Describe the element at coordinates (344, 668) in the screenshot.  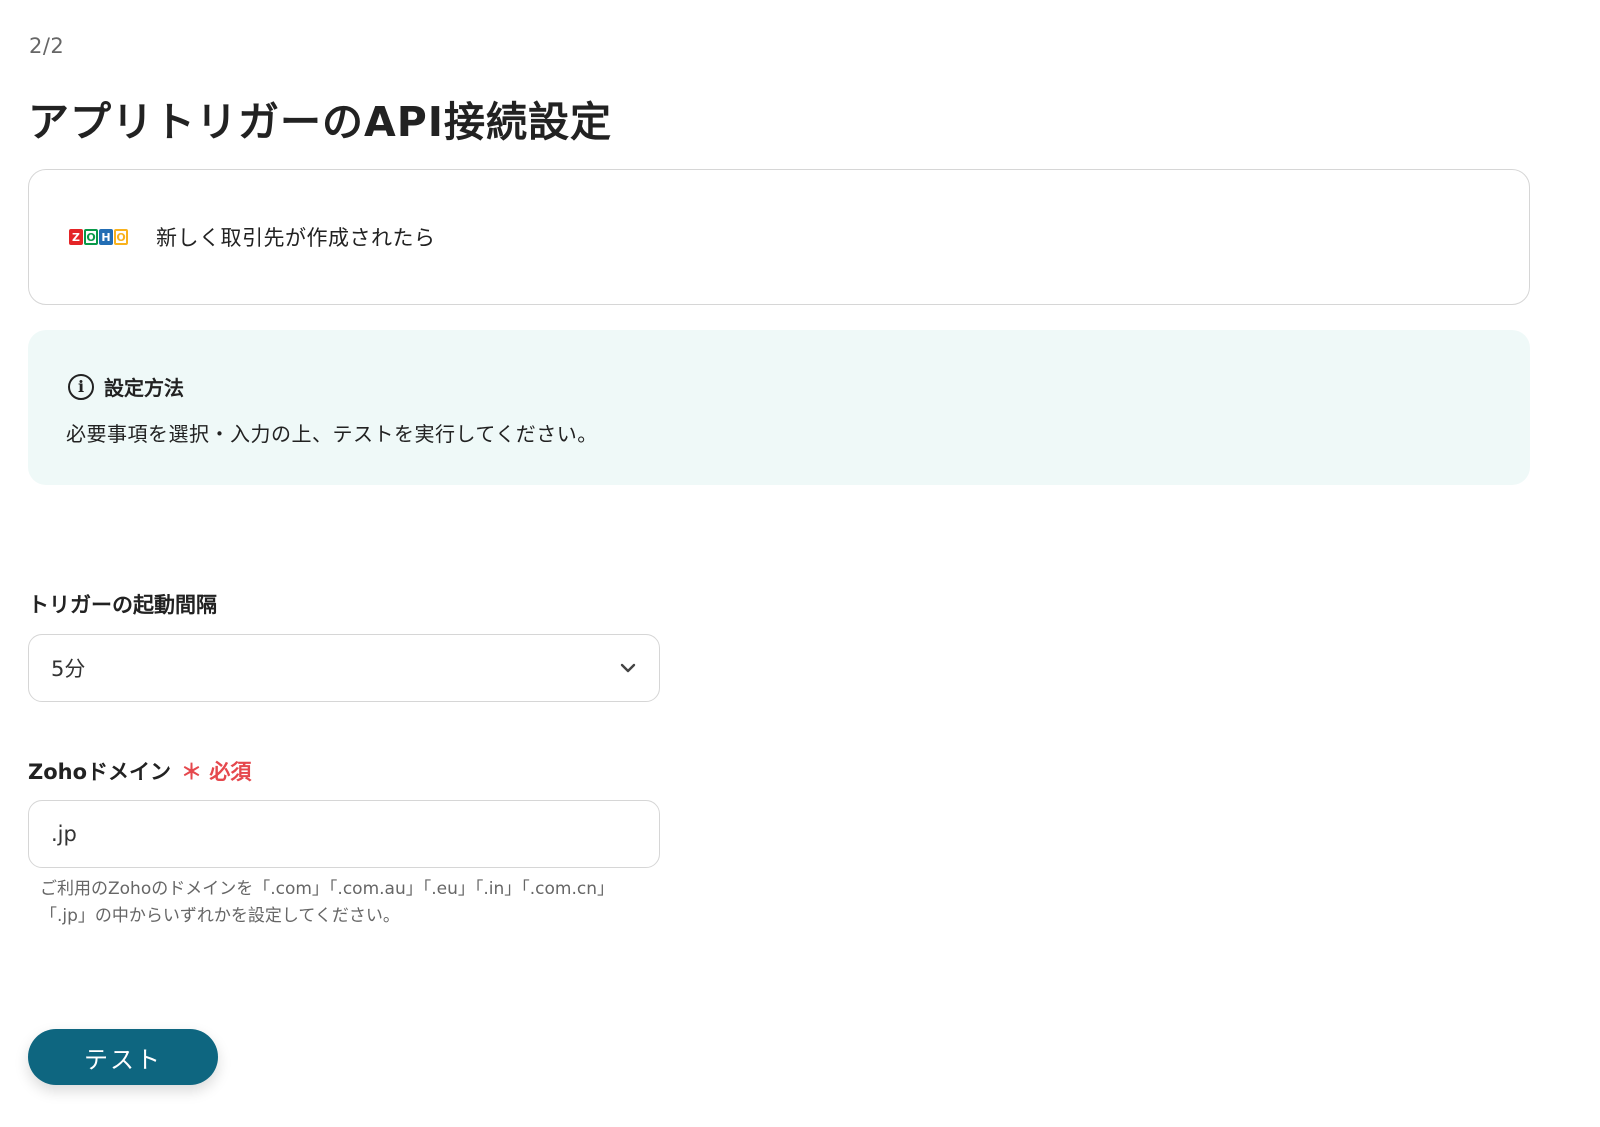
I see `interval-select: 5分` at that location.